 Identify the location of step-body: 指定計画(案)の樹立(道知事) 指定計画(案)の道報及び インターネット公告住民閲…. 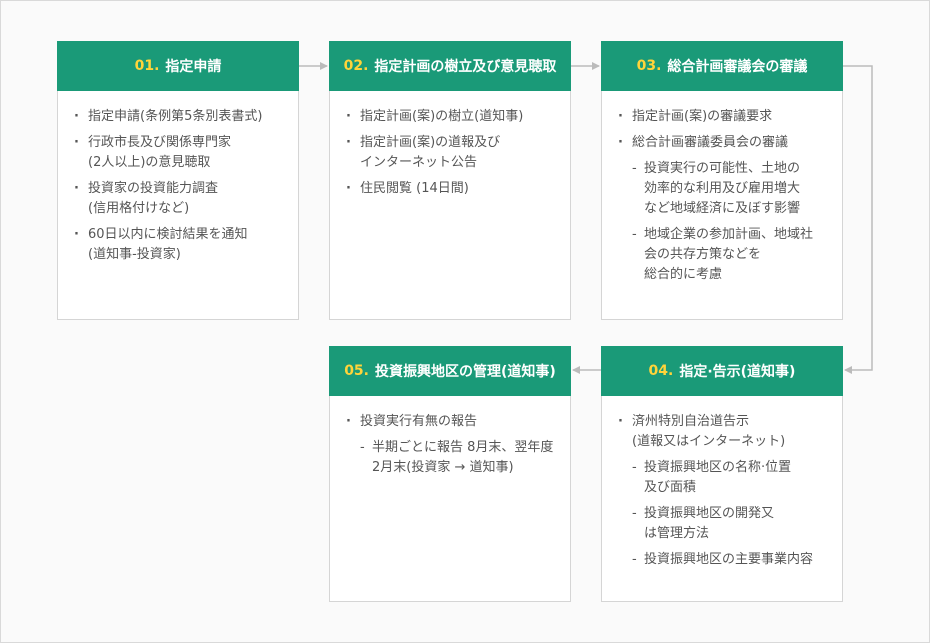
(450, 205).